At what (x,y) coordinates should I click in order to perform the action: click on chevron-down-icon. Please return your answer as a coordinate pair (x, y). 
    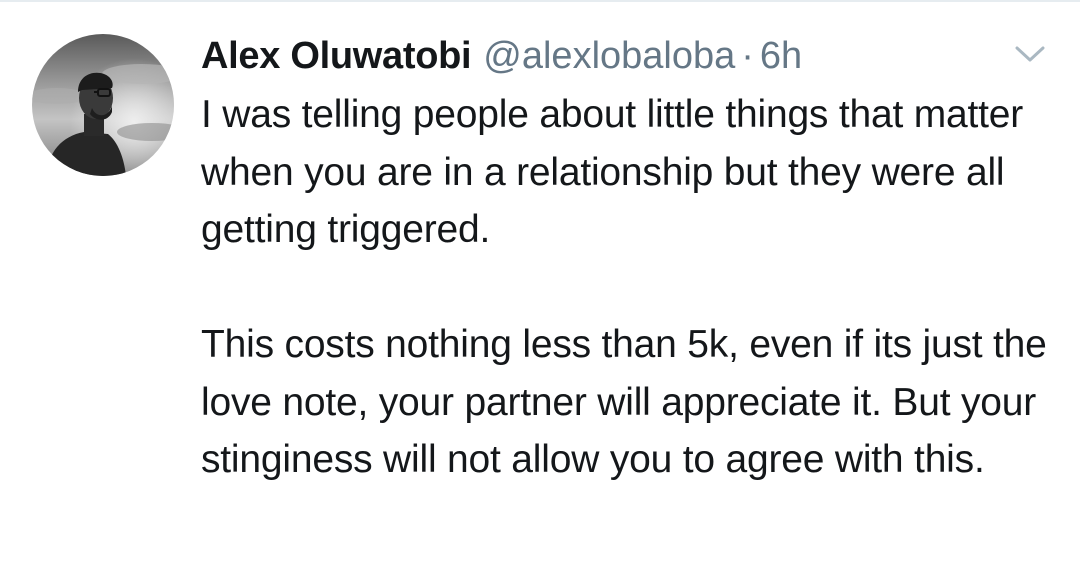
    Looking at the image, I should click on (1030, 54).